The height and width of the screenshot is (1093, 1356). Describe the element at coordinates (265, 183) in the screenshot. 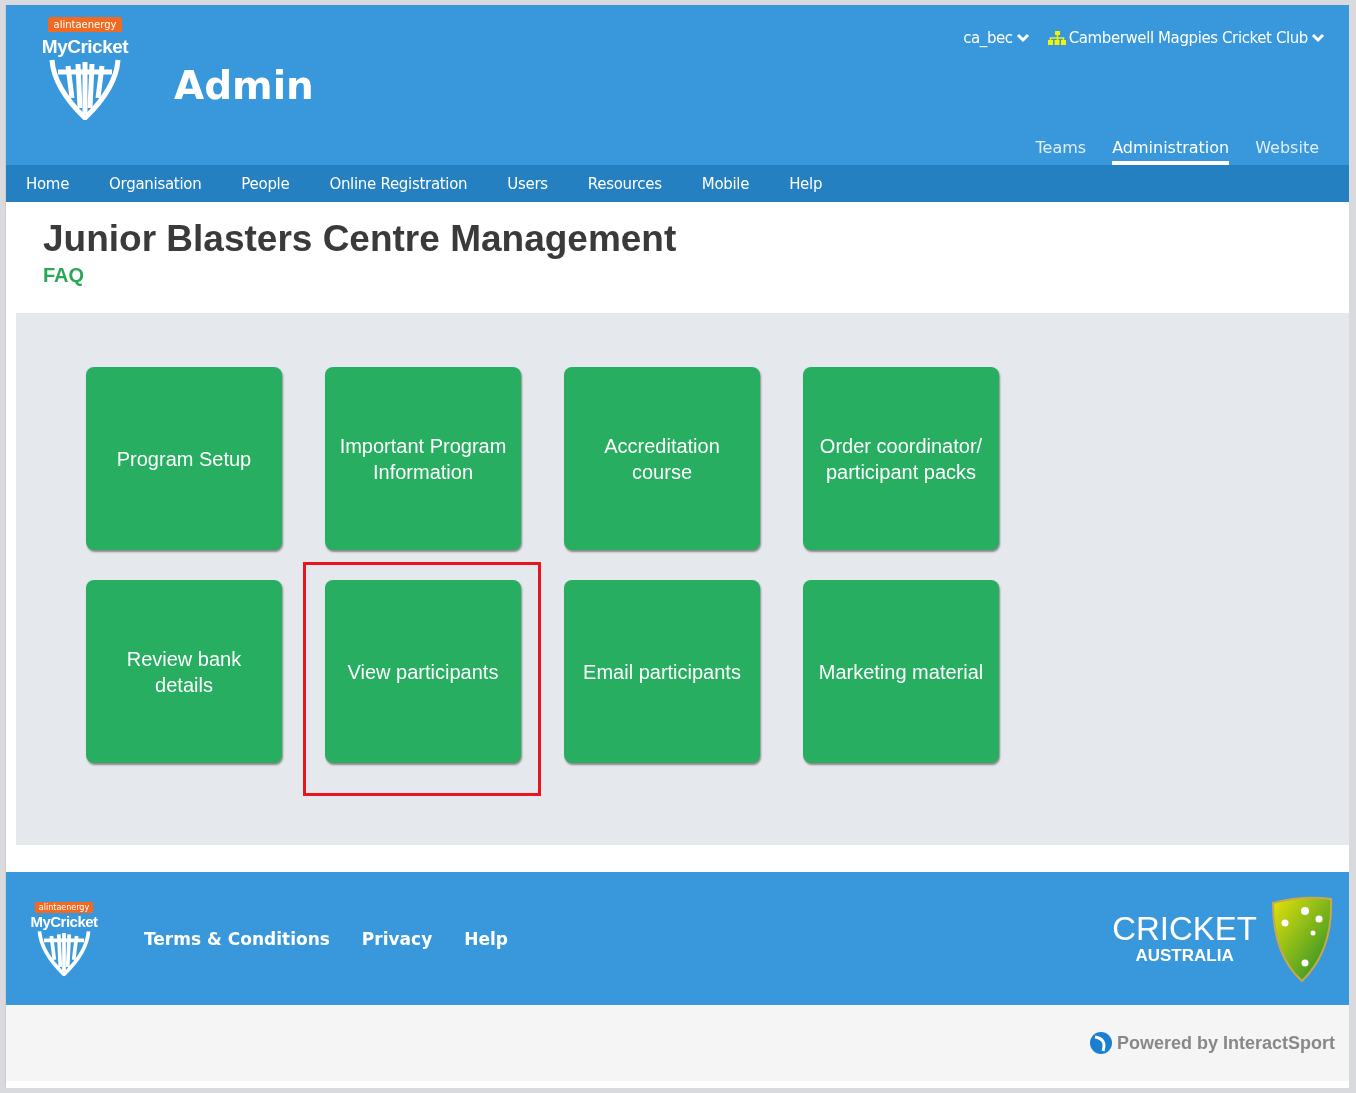

I see `nav-link: People` at that location.